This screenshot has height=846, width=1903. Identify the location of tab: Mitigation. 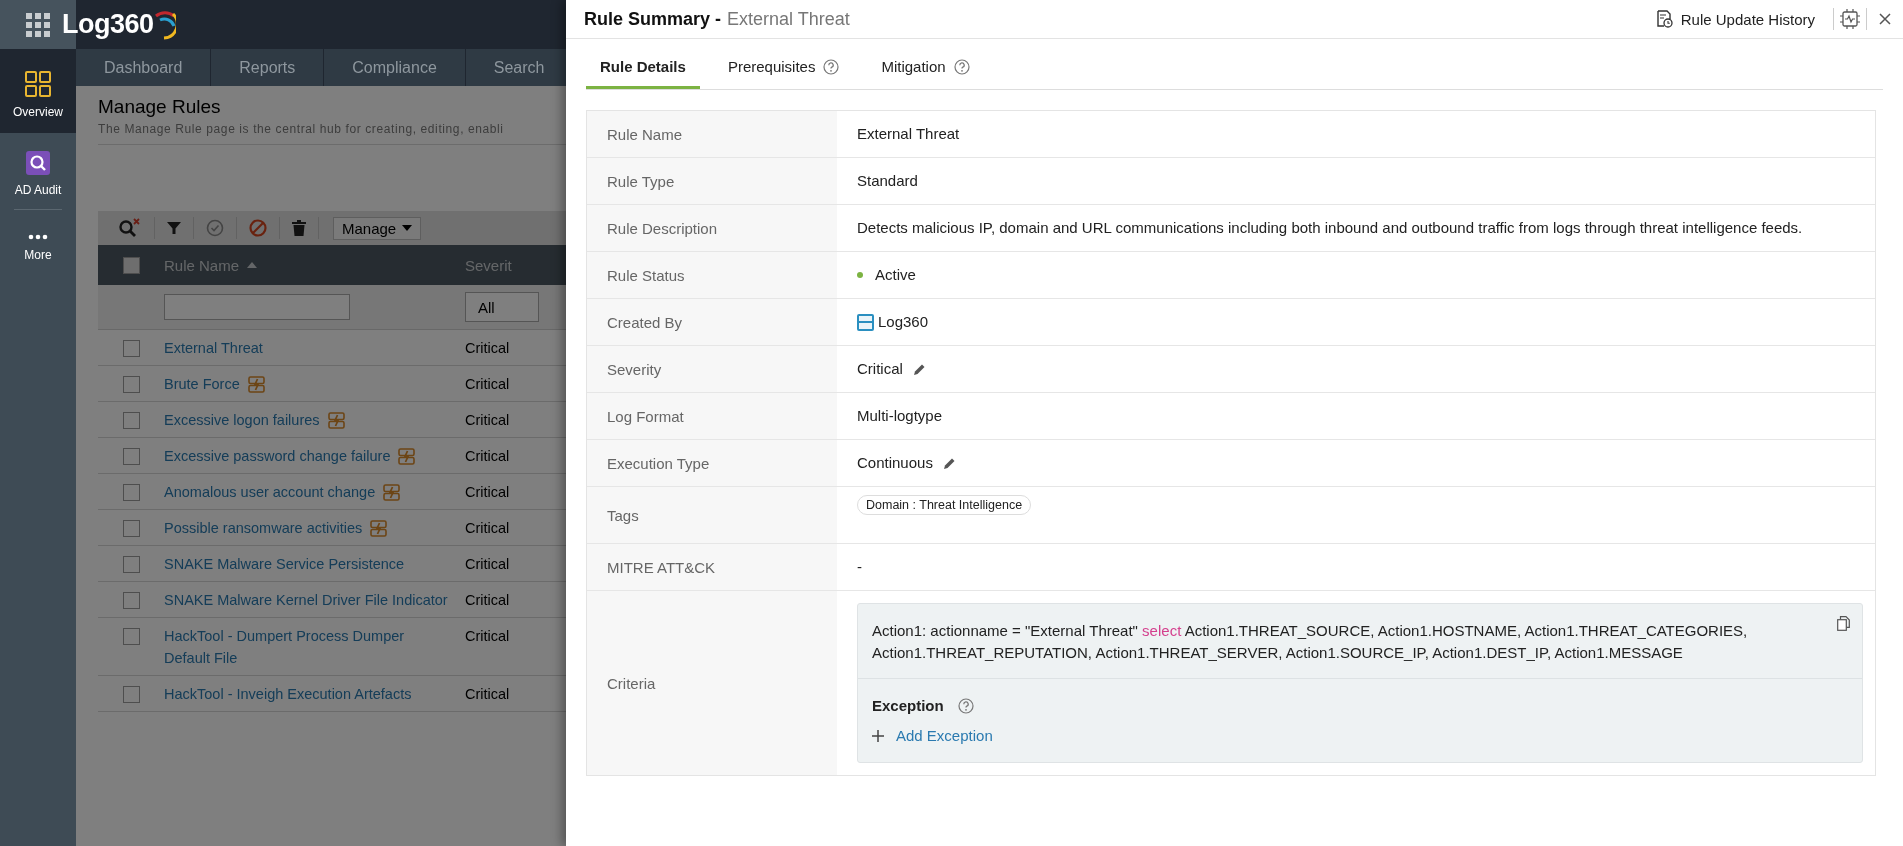
(925, 68).